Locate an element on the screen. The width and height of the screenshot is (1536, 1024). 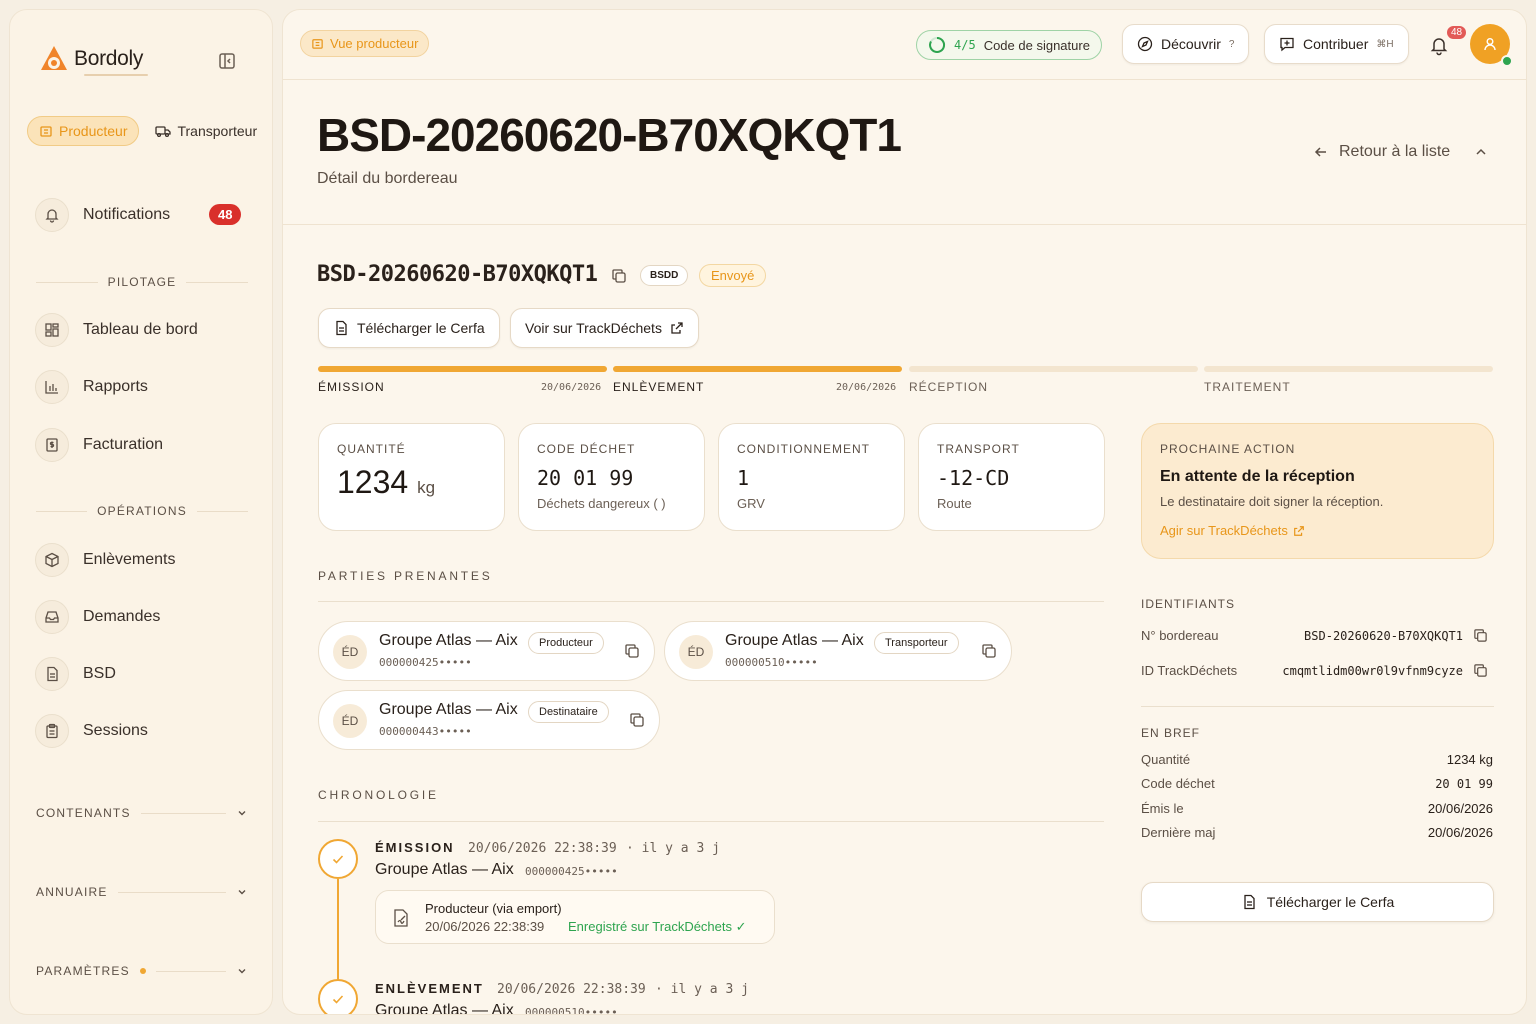
sidebar-item-rapports: Rapports is located at coordinates (91, 387).